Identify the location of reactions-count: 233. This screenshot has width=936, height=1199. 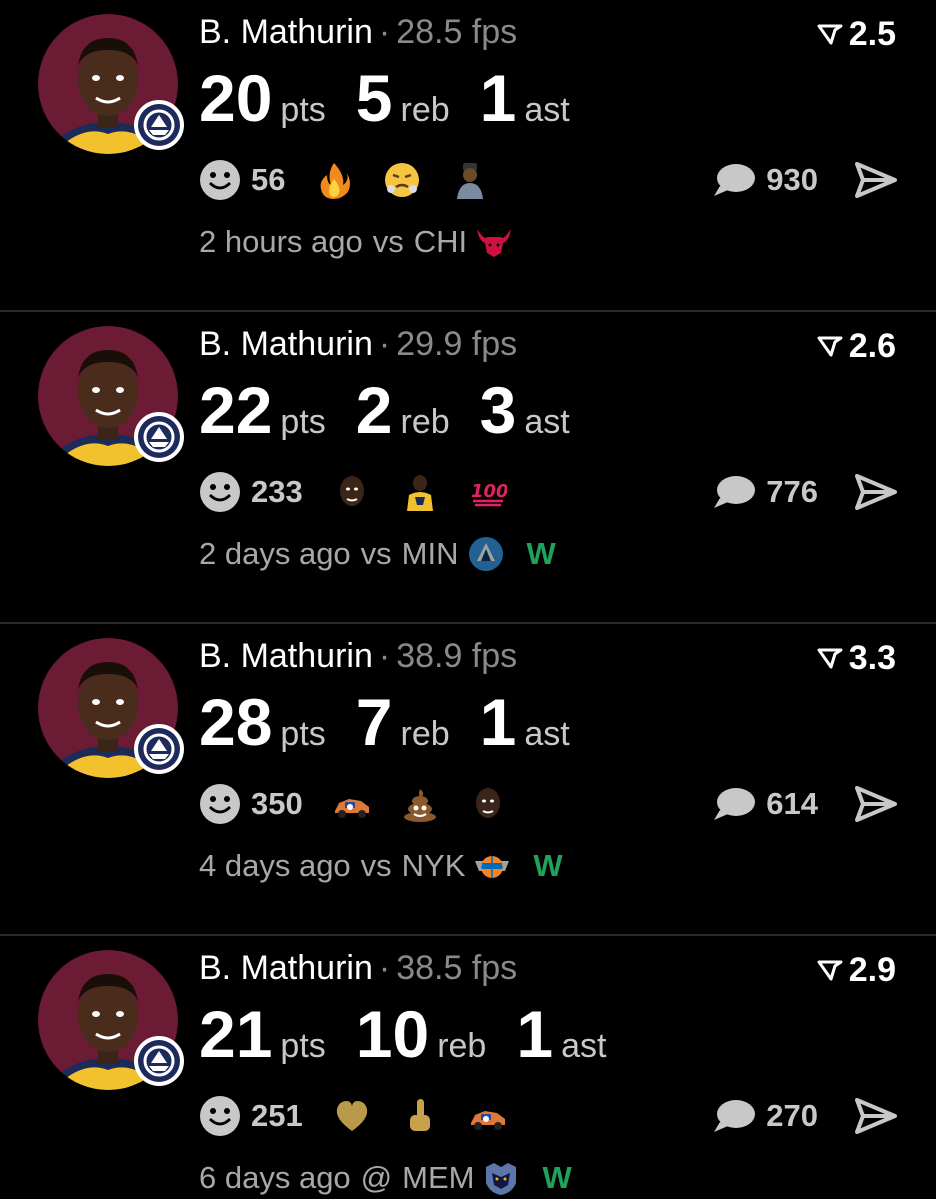
(277, 491).